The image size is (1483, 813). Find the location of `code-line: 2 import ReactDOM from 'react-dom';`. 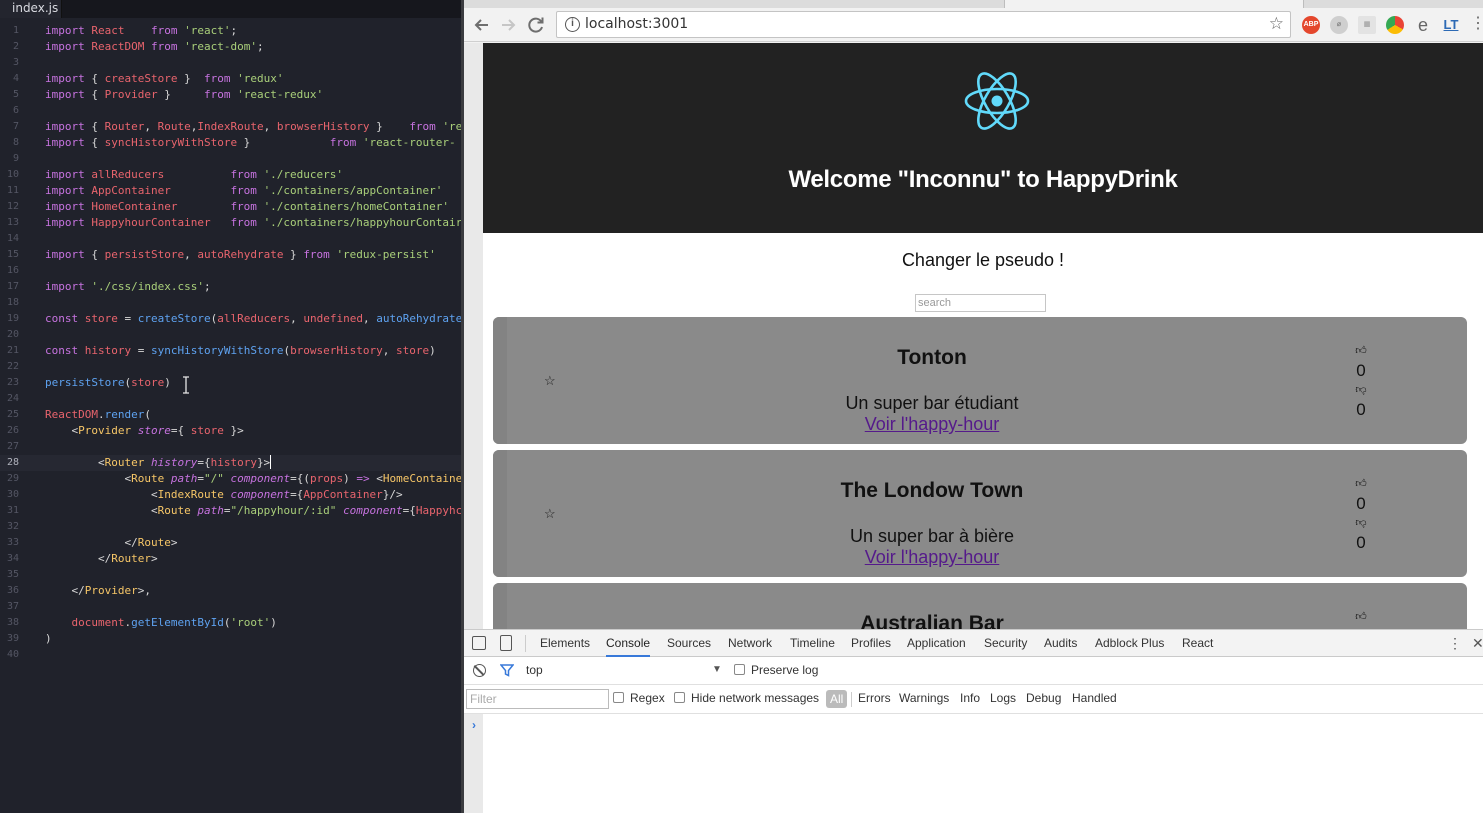

code-line: 2 import ReactDOM from 'react-dom'; is located at coordinates (230, 47).